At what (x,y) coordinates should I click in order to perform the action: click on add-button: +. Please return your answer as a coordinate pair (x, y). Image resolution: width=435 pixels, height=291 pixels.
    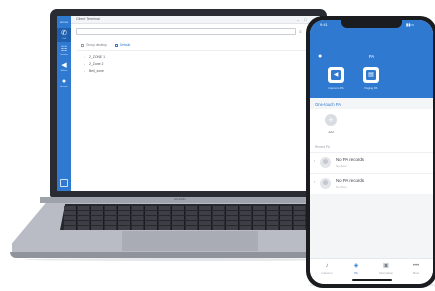
    Looking at the image, I should click on (331, 120).